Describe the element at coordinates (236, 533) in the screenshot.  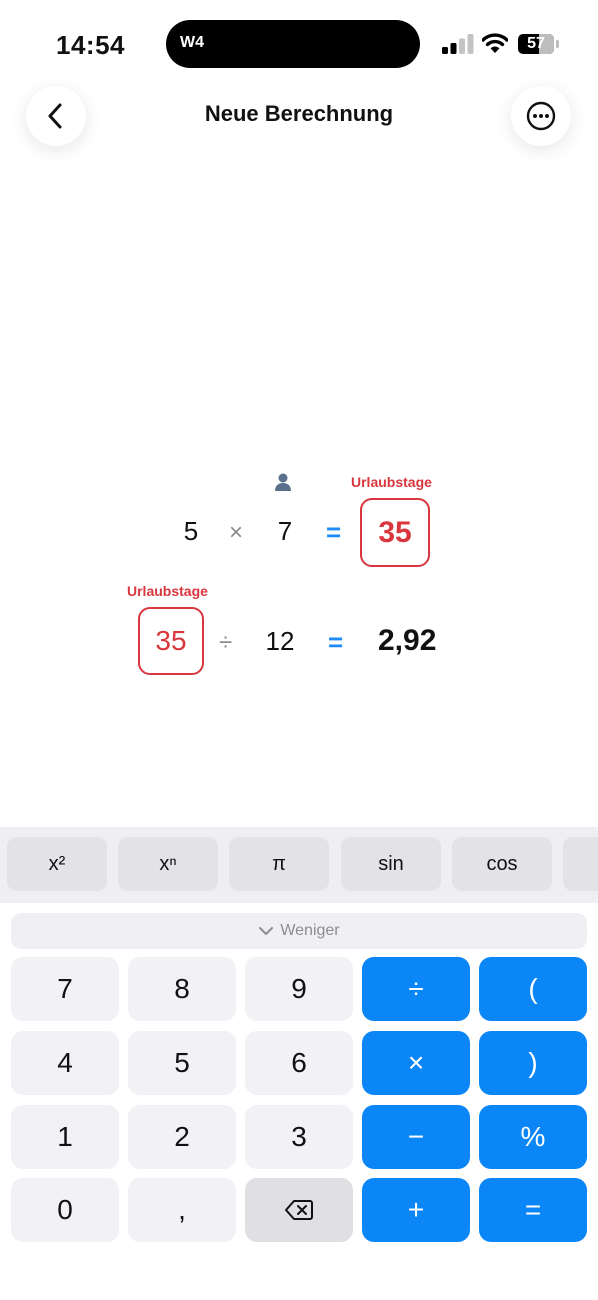
I see `row1-operator: ×` at that location.